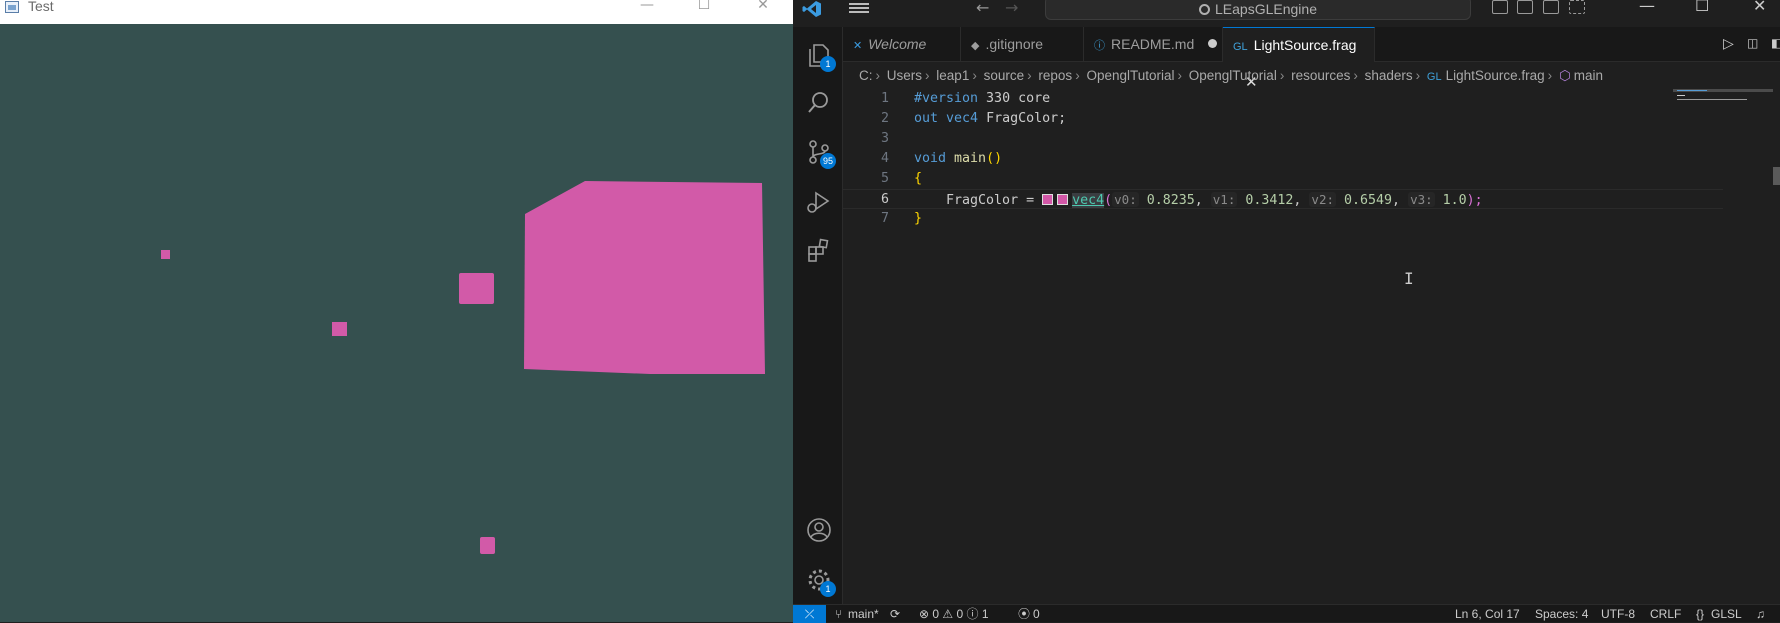  I want to click on inlay-hint: v3:, so click(1421, 199).